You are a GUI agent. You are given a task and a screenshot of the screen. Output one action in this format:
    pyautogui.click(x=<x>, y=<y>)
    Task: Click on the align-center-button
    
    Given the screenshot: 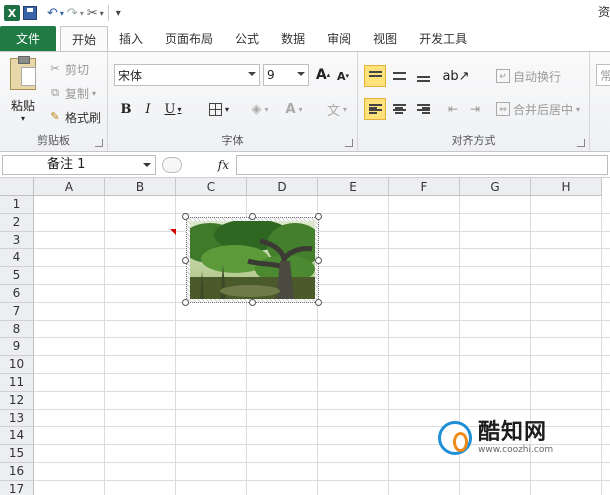 What is the action you would take?
    pyautogui.click(x=399, y=109)
    